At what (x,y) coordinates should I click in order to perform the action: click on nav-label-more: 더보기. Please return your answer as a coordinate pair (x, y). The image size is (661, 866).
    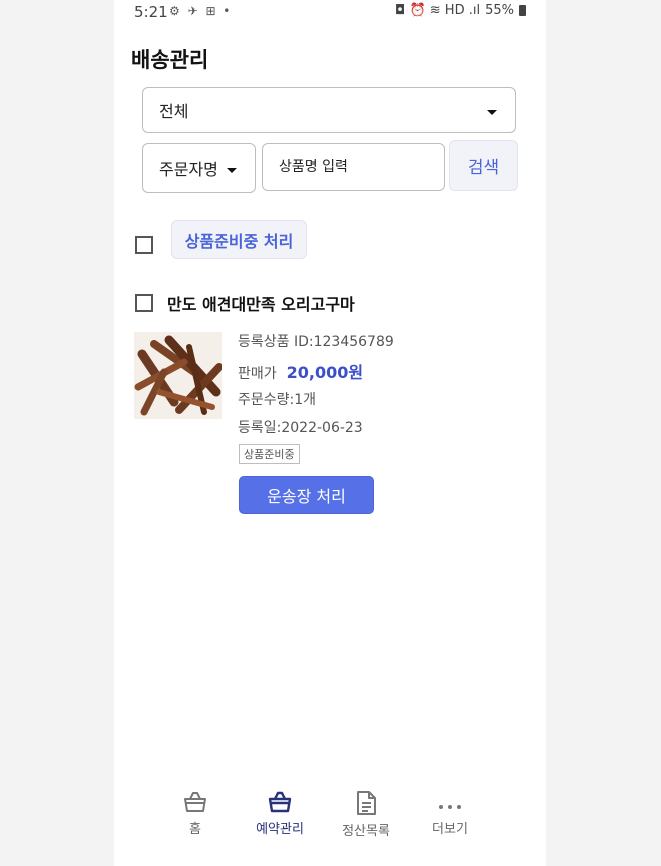
    Looking at the image, I should click on (450, 829).